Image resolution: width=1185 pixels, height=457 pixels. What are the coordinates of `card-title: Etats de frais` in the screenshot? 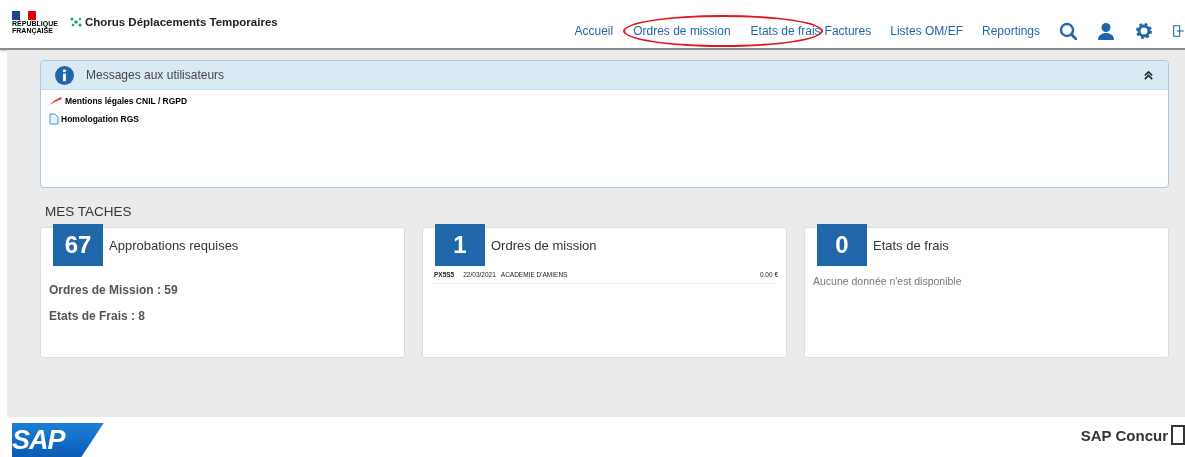 It's located at (911, 245).